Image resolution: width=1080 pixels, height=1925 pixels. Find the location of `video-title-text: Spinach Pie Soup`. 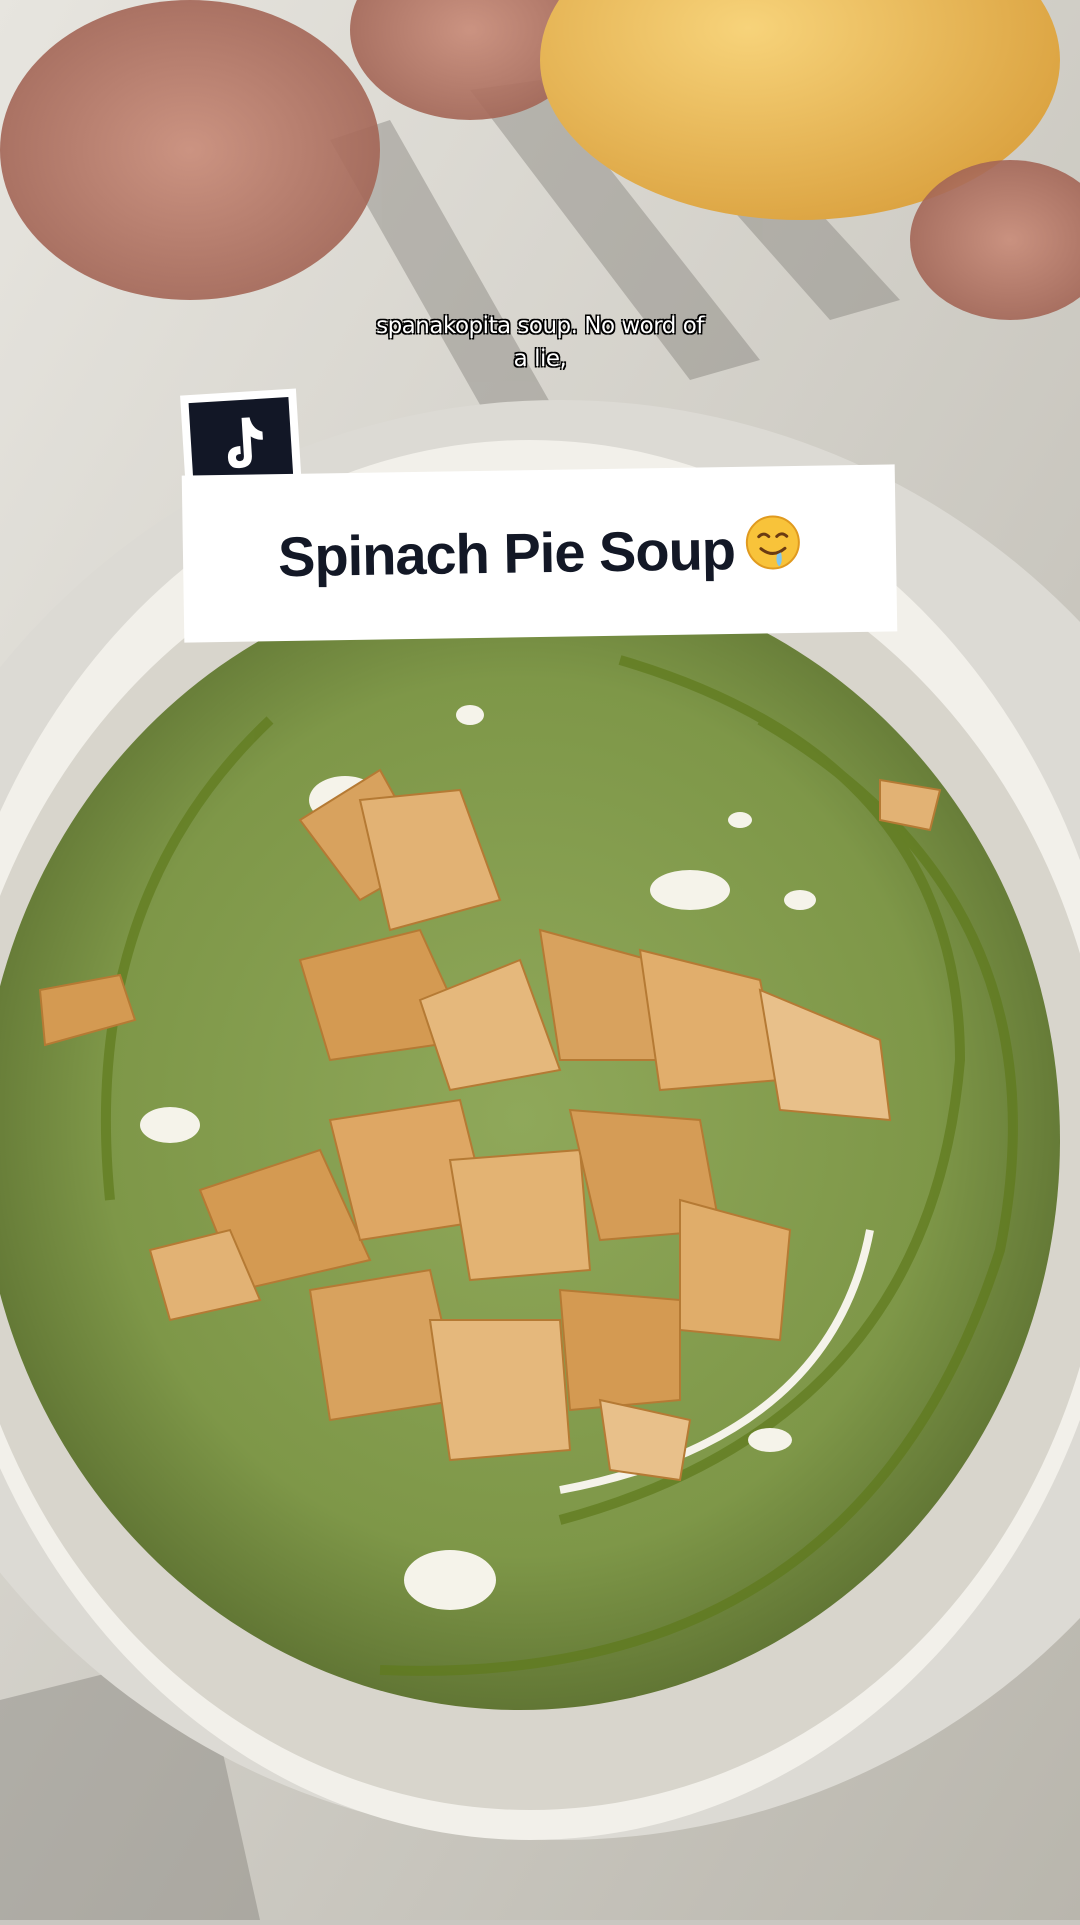

video-title-text: Spinach Pie Soup is located at coordinates (506, 552).